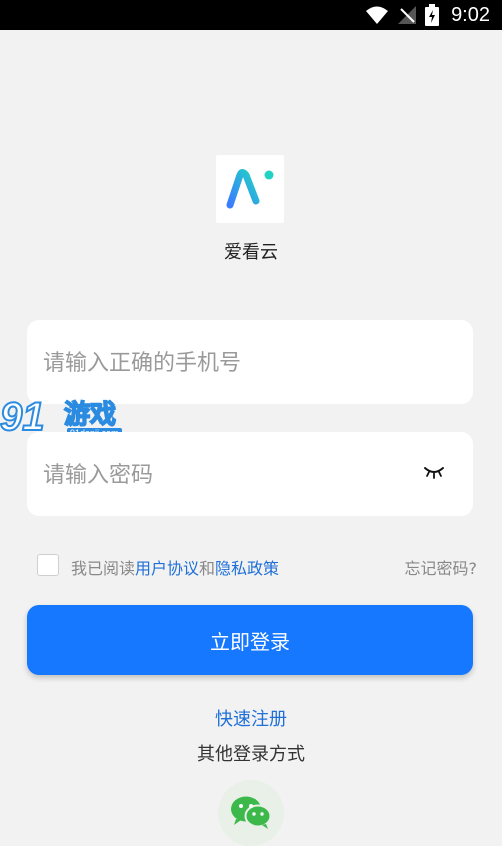 This screenshot has width=502, height=846. I want to click on other-login-label: 其他登录方式, so click(251, 754).